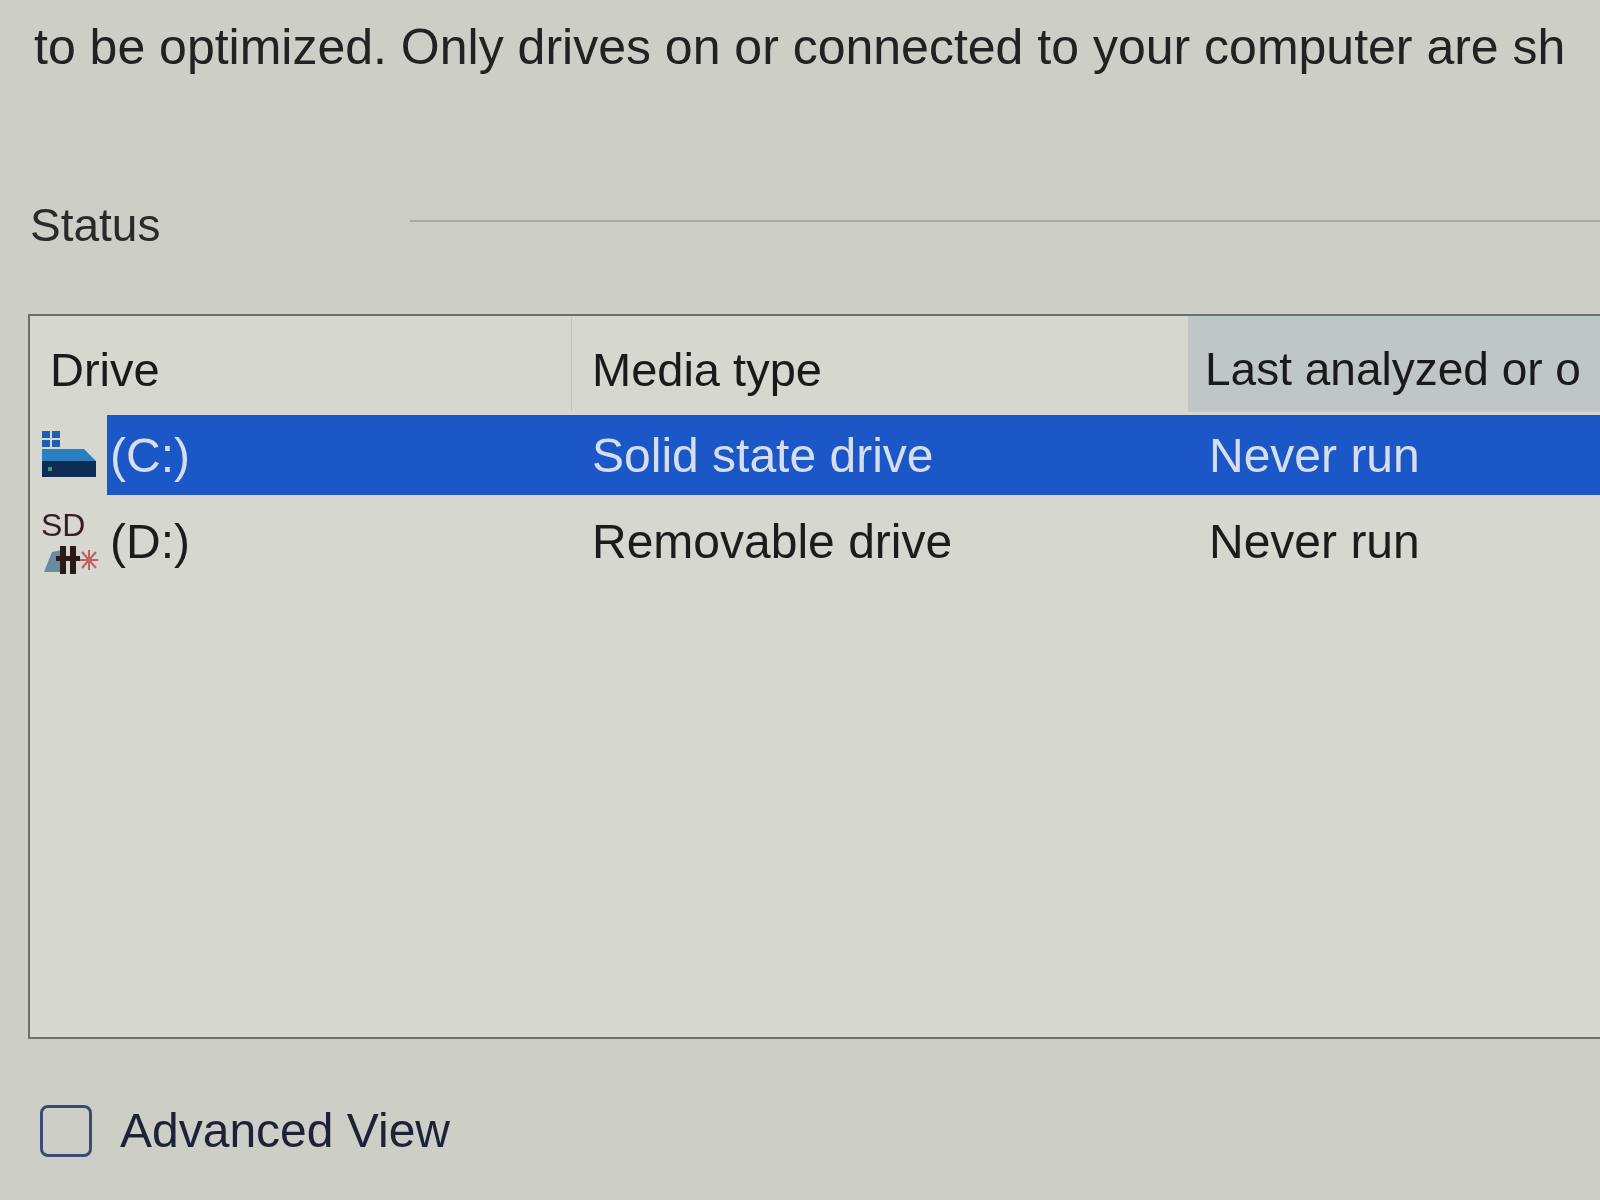 The width and height of the screenshot is (1600, 1200). Describe the element at coordinates (68, 455) in the screenshot. I see `drive-icon` at that location.